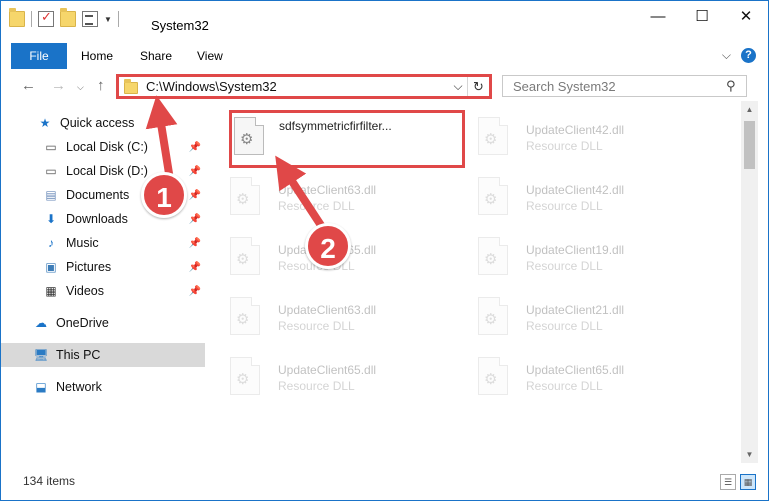 This screenshot has height=501, width=769. Describe the element at coordinates (45, 123) in the screenshot. I see `star-icon: ★` at that location.